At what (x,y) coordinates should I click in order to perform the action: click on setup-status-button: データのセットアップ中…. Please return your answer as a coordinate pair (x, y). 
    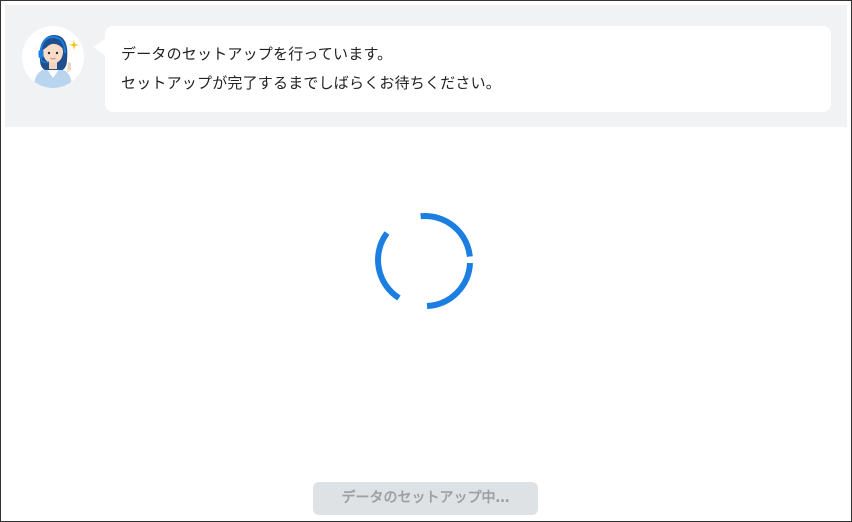
    Looking at the image, I should click on (425, 498).